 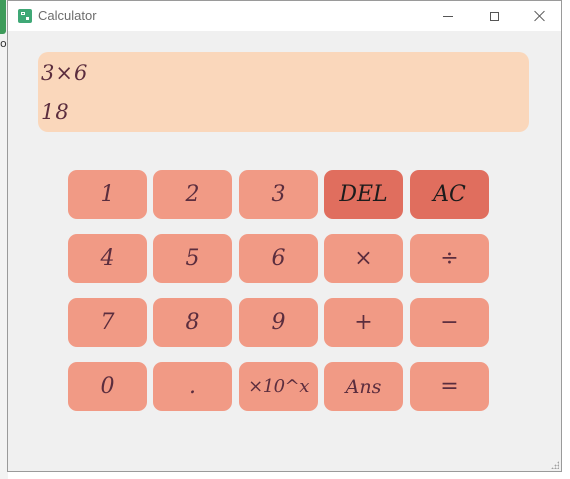 What do you see at coordinates (3, 17) in the screenshot?
I see `desktop-app-icon` at bounding box center [3, 17].